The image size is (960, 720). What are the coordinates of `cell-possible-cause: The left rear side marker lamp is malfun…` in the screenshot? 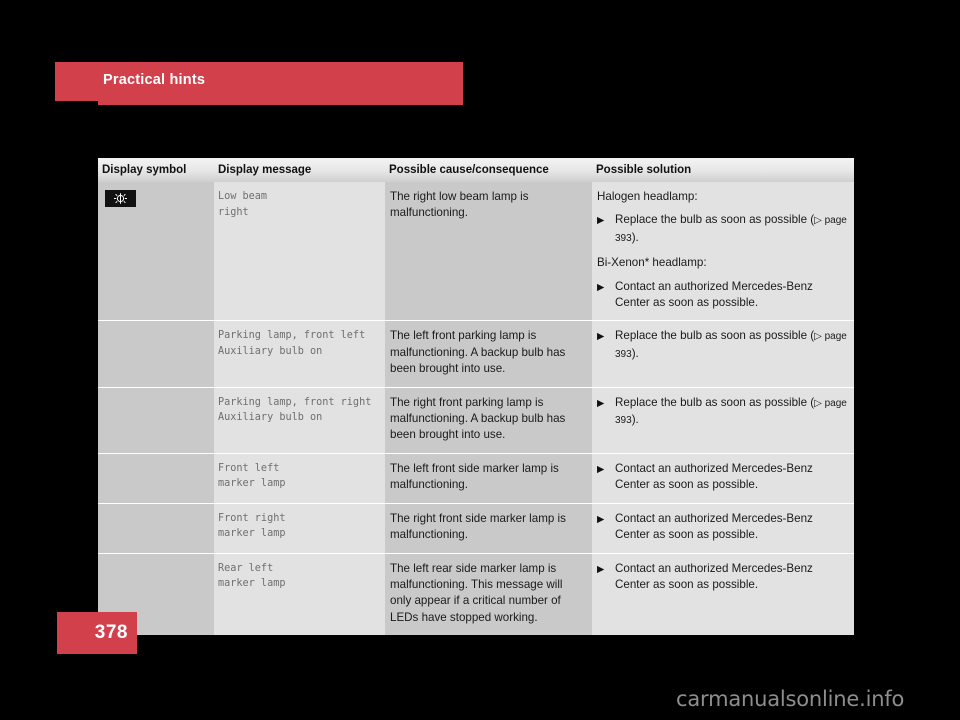 It's located at (488, 594).